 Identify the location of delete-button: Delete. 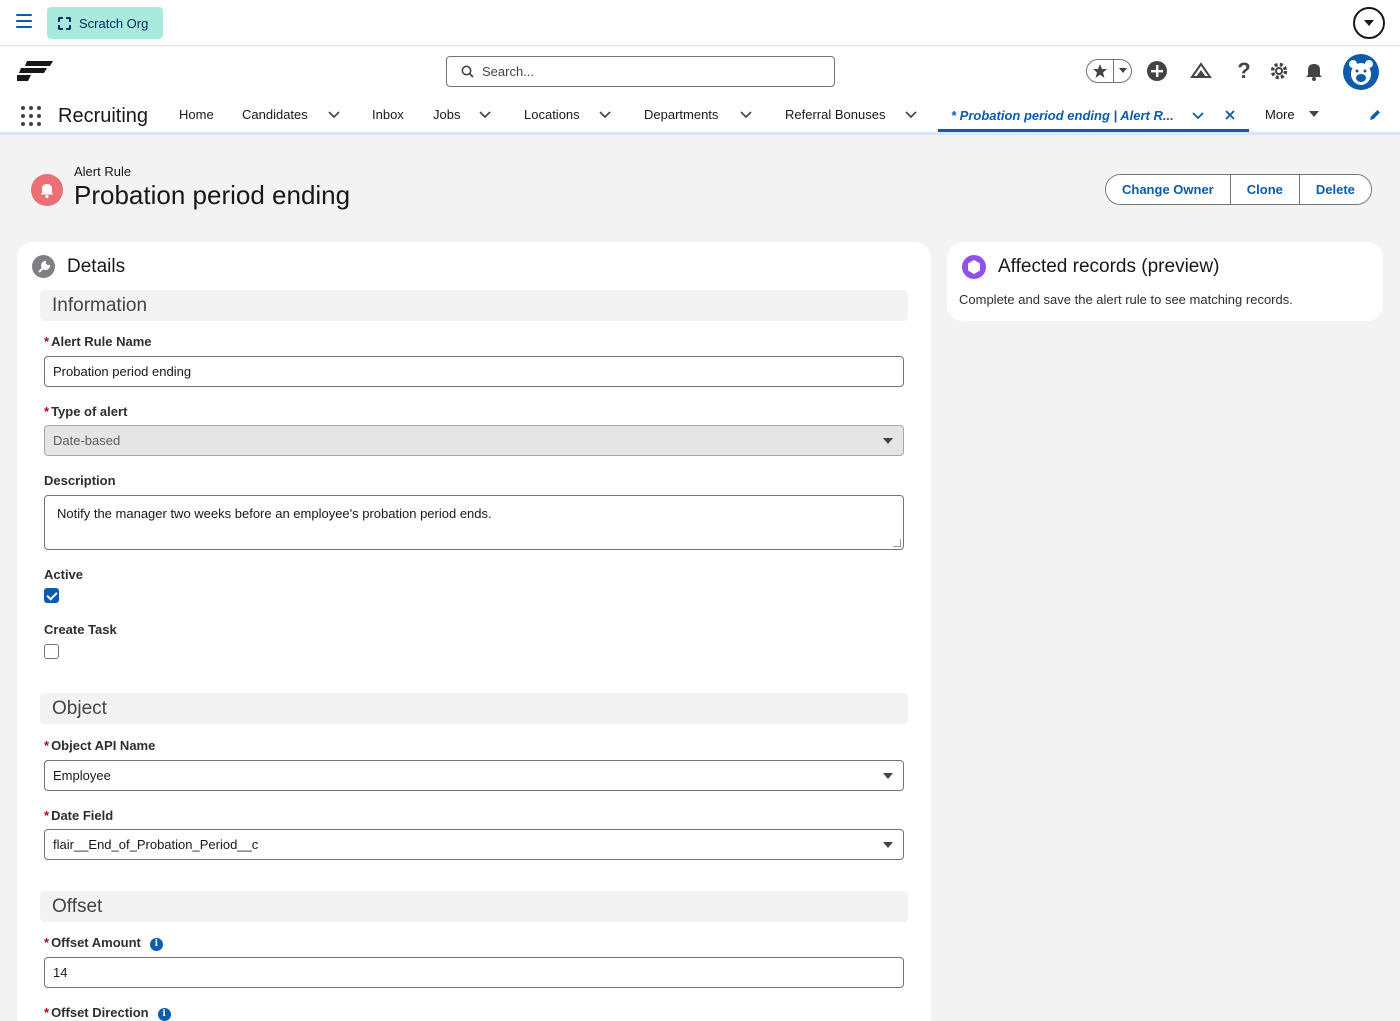
(1335, 189).